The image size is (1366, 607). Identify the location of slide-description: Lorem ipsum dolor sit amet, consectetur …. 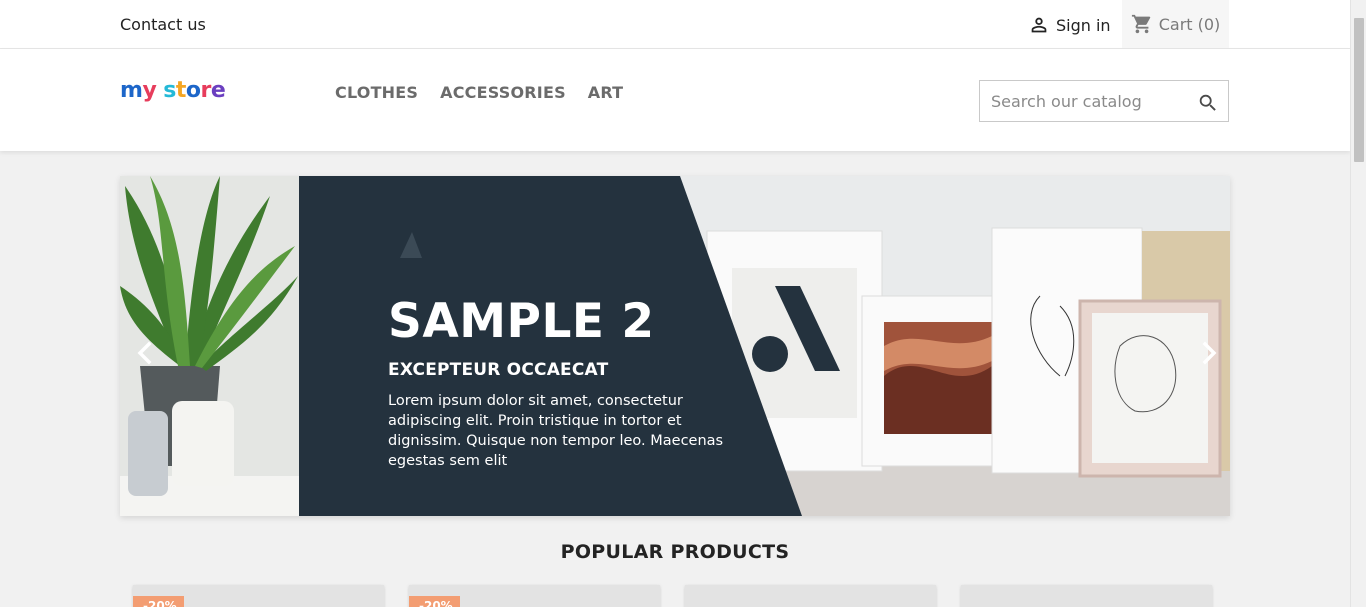
(556, 431).